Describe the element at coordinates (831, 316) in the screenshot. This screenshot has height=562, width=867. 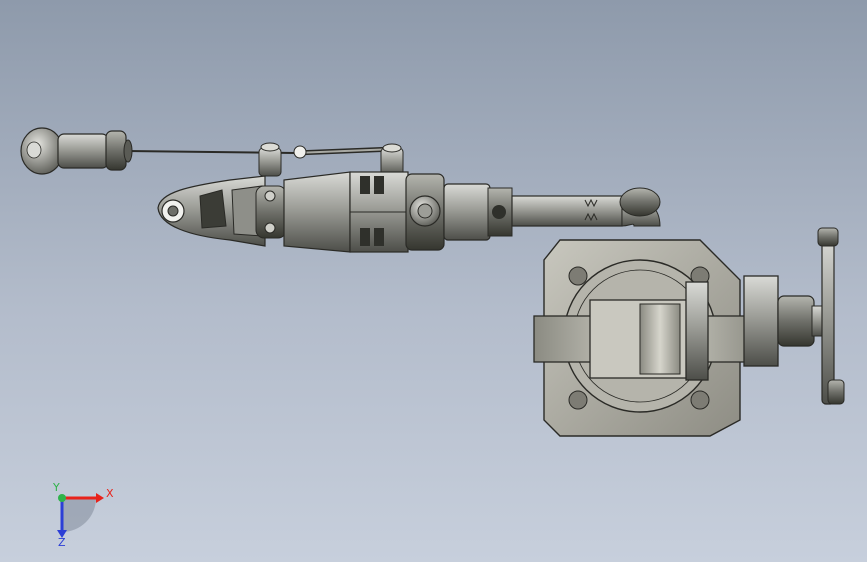
I see `t-handle` at that location.